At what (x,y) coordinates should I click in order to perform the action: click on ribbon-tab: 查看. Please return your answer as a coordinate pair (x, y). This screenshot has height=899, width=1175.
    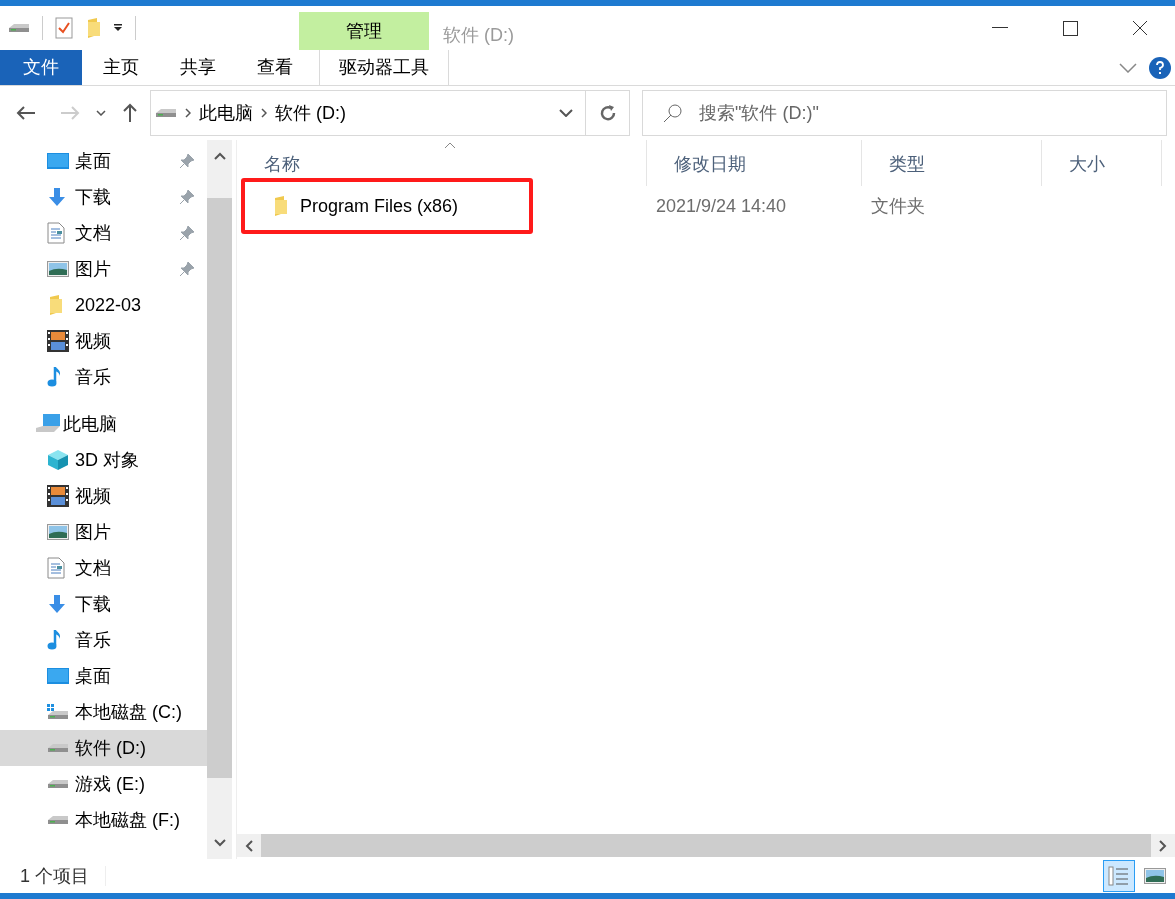
    Looking at the image, I should click on (274, 67).